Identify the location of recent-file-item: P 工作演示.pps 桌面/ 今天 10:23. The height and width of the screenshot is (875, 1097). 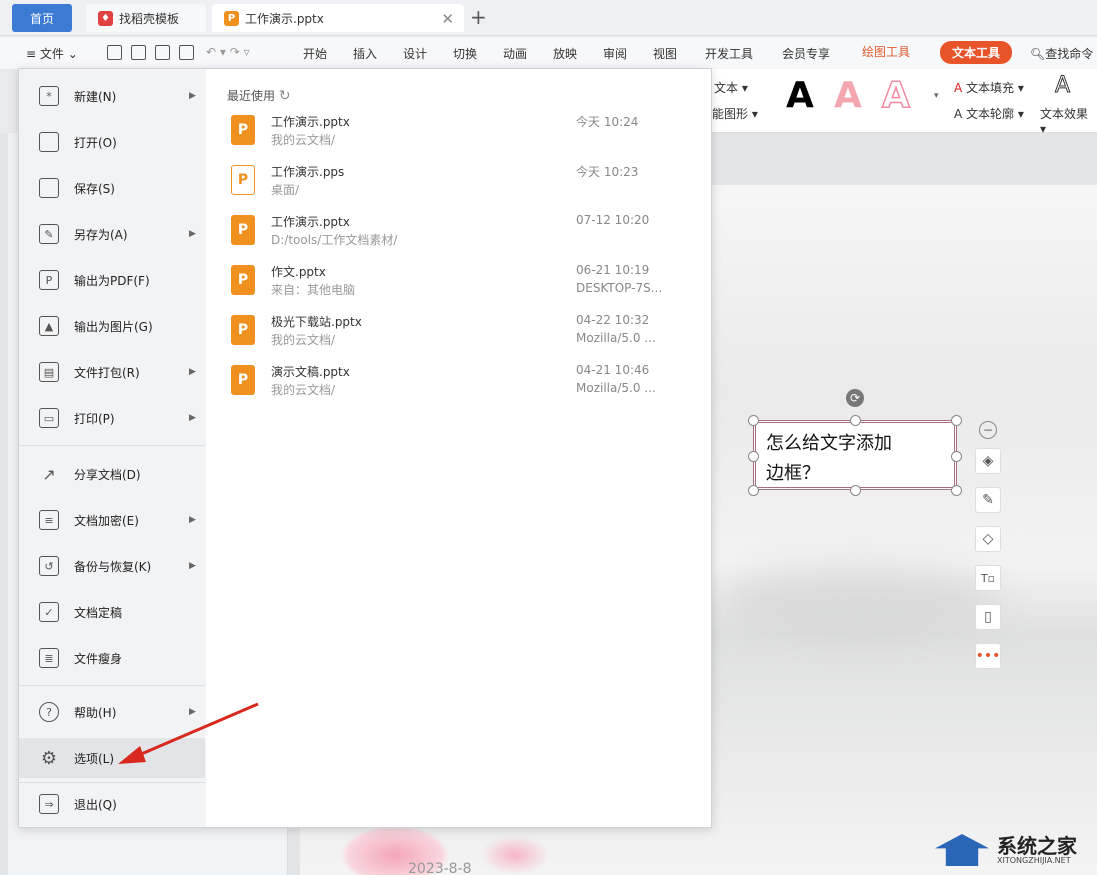
(466, 184).